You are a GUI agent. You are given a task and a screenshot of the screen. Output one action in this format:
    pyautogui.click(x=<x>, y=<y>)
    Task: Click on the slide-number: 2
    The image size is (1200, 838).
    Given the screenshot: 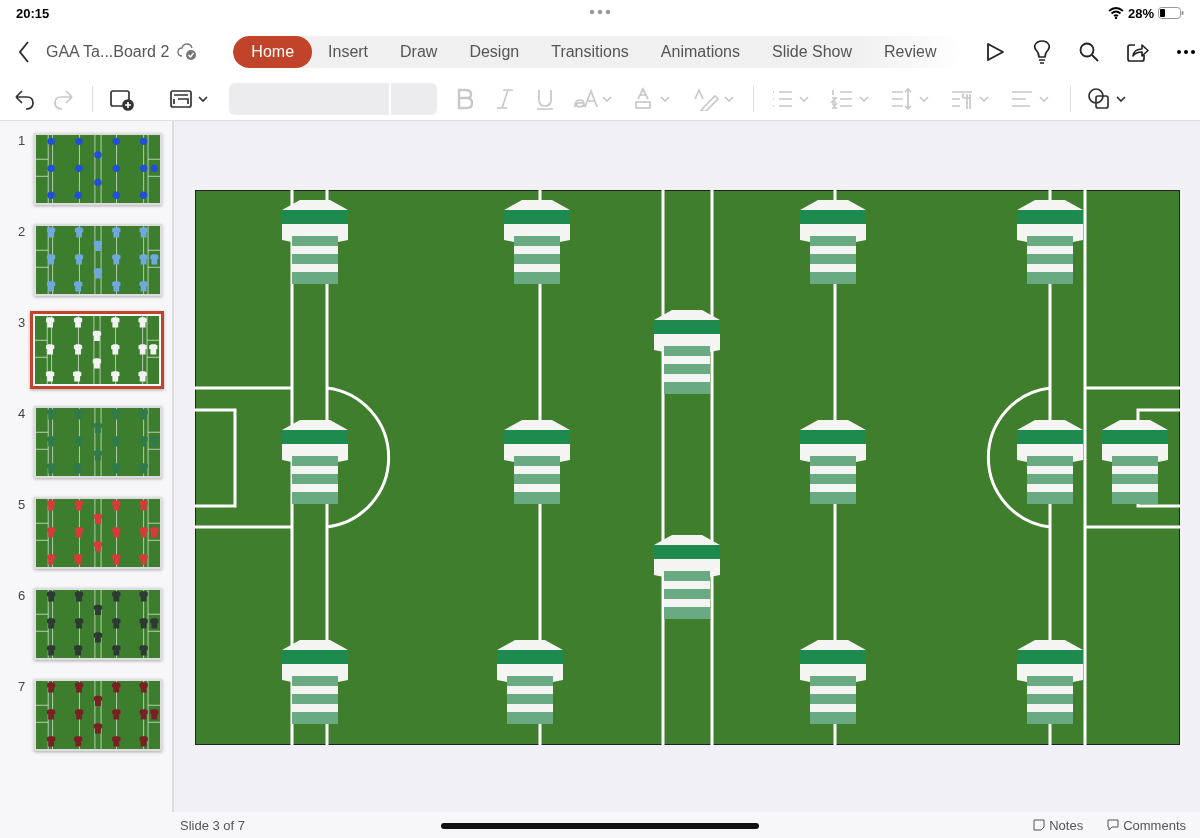 What is the action you would take?
    pyautogui.click(x=22, y=232)
    